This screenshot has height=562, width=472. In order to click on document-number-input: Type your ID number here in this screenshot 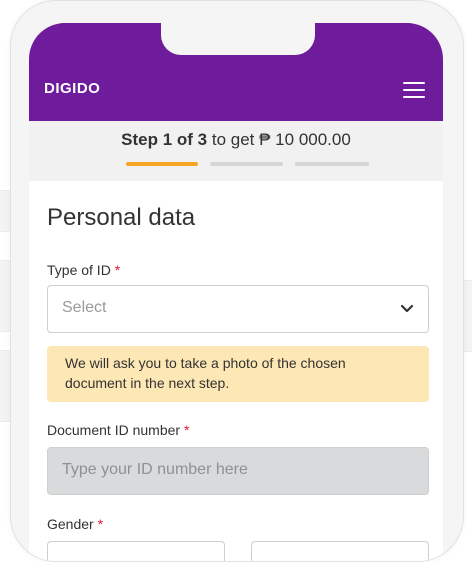, I will do `click(238, 471)`.